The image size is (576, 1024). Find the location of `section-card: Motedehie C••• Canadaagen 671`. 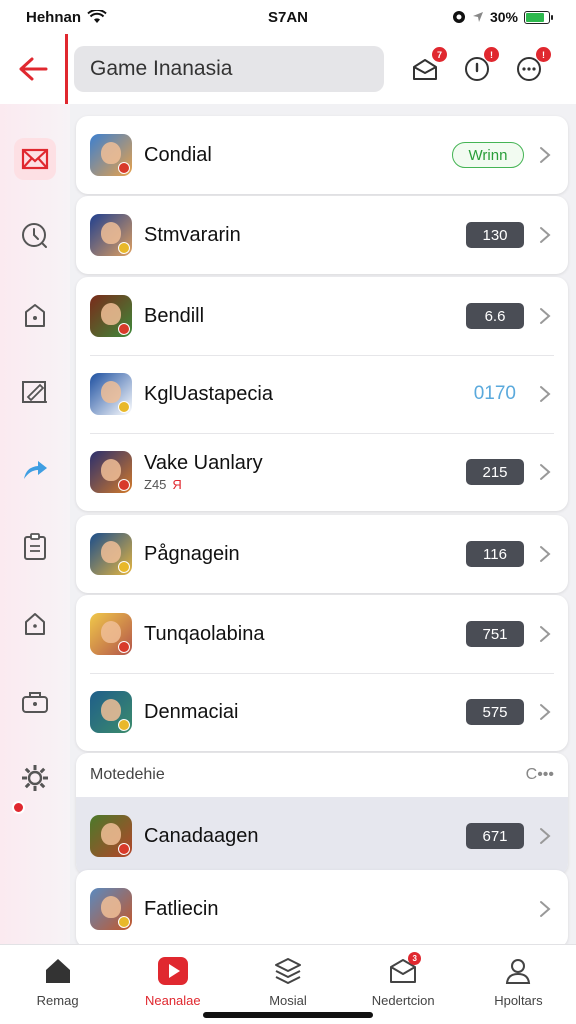

section-card: Motedehie C••• Canadaagen 671 is located at coordinates (322, 814).